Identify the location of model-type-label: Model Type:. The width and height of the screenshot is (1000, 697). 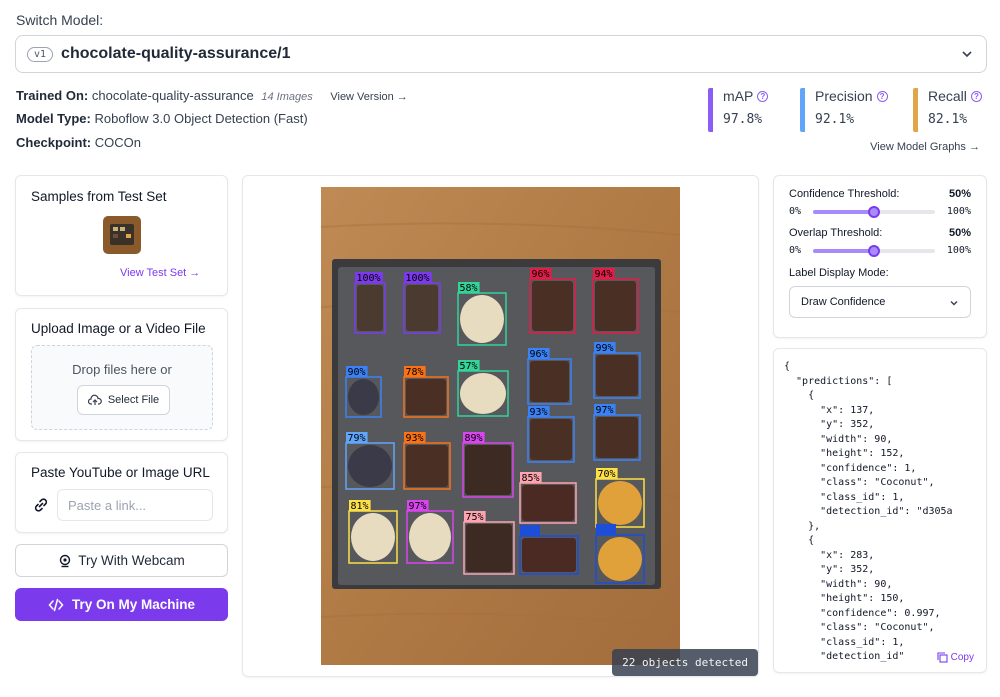
(53, 118).